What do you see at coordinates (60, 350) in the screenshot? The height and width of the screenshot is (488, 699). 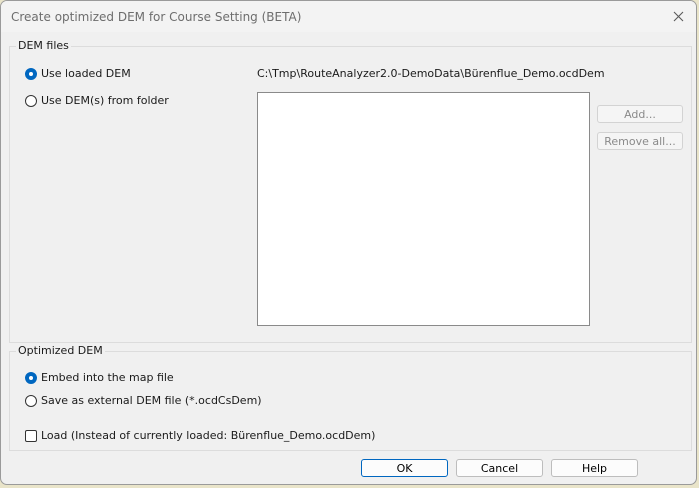 I see `optimized-dem-legend: Optimized DEM` at bounding box center [60, 350].